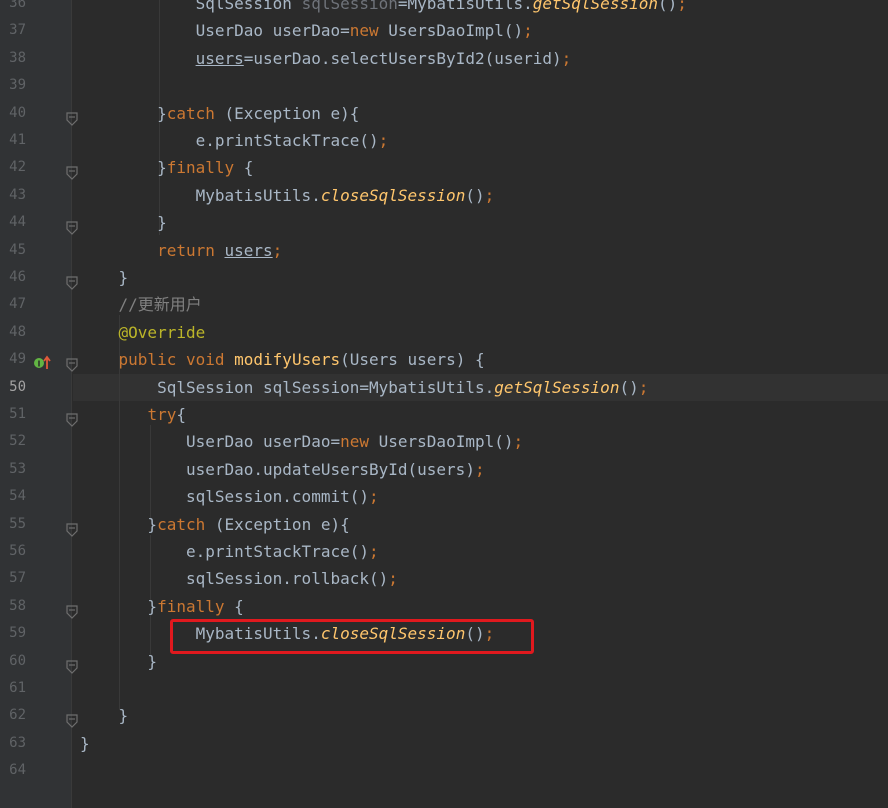 Image resolution: width=888 pixels, height=808 pixels. I want to click on line-number: 40, so click(17, 112).